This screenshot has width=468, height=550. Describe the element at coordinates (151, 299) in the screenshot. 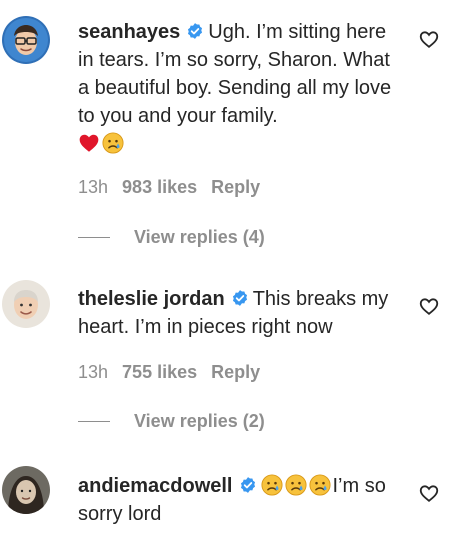

I see `username: theleslie jordan` at that location.